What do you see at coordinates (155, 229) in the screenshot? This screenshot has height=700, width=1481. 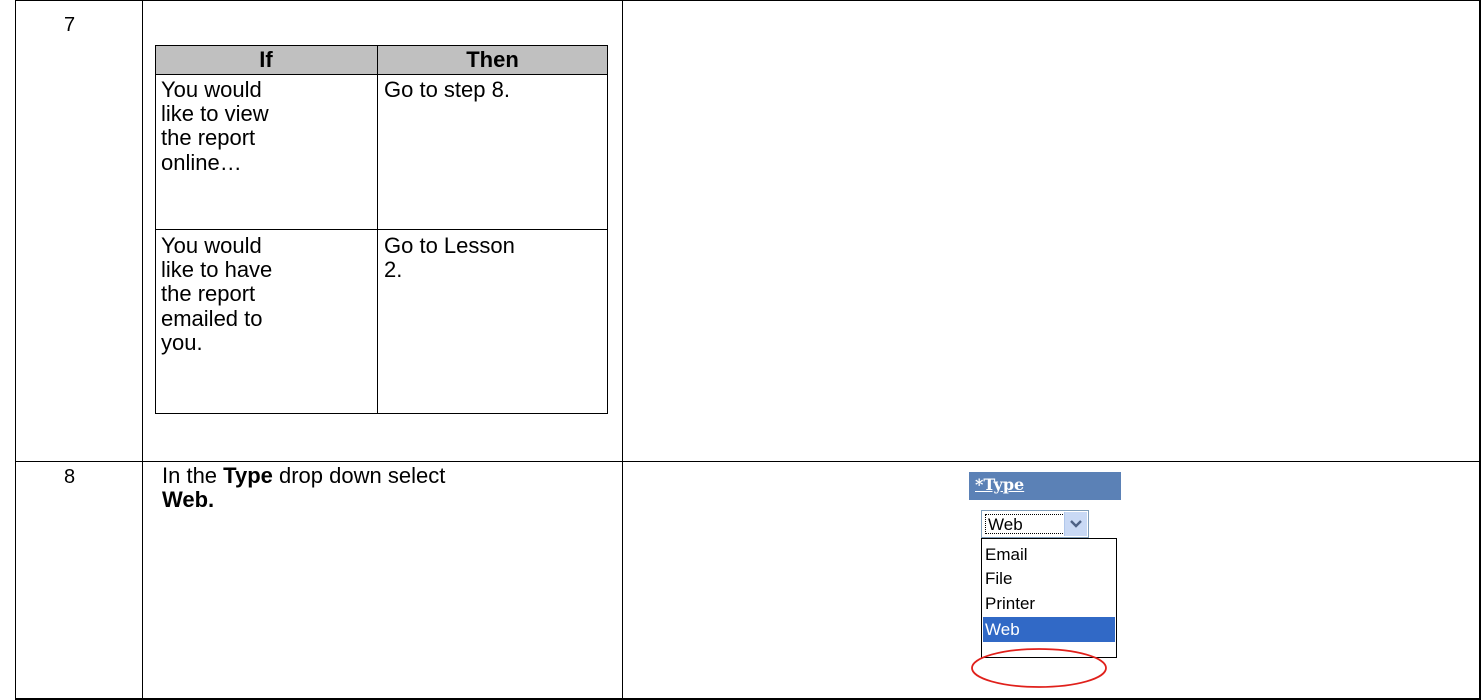 I see `inner-border-left` at bounding box center [155, 229].